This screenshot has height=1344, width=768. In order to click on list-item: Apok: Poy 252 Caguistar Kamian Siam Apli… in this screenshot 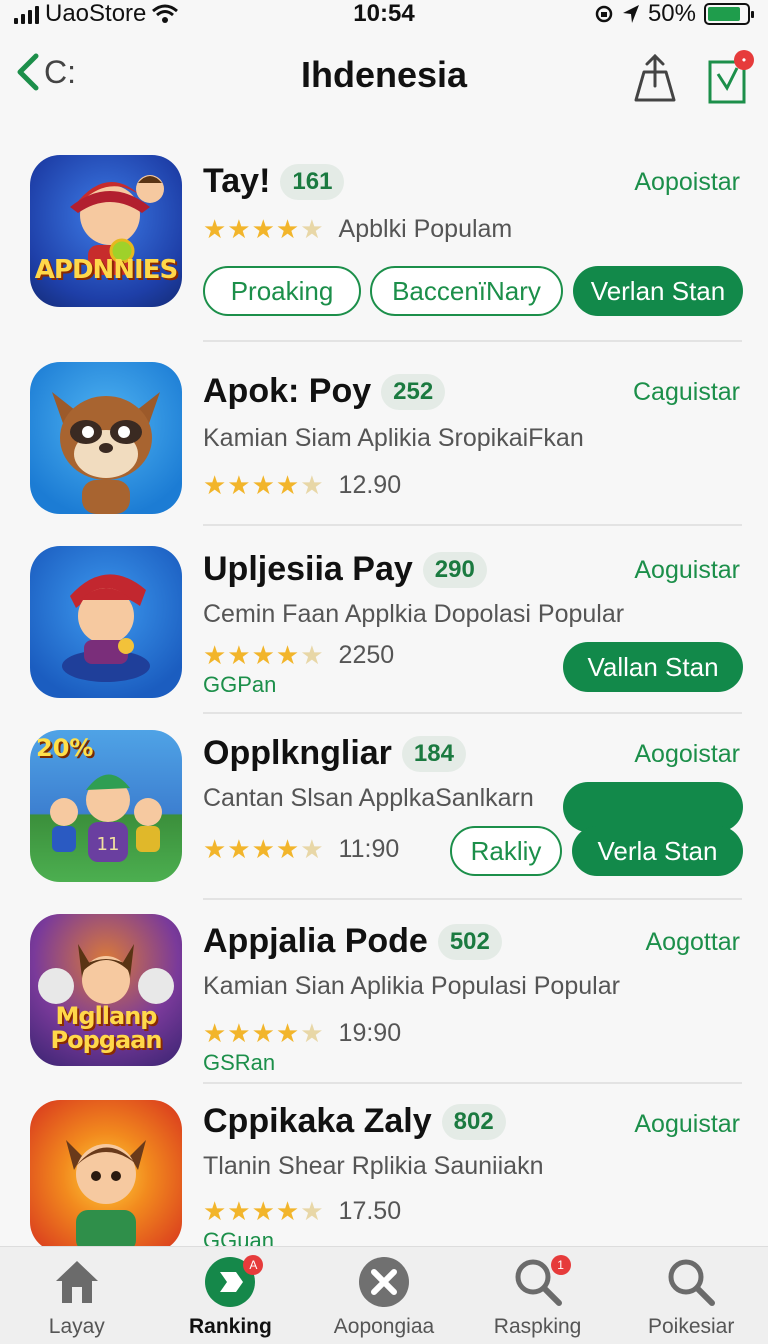, I will do `click(384, 440)`.